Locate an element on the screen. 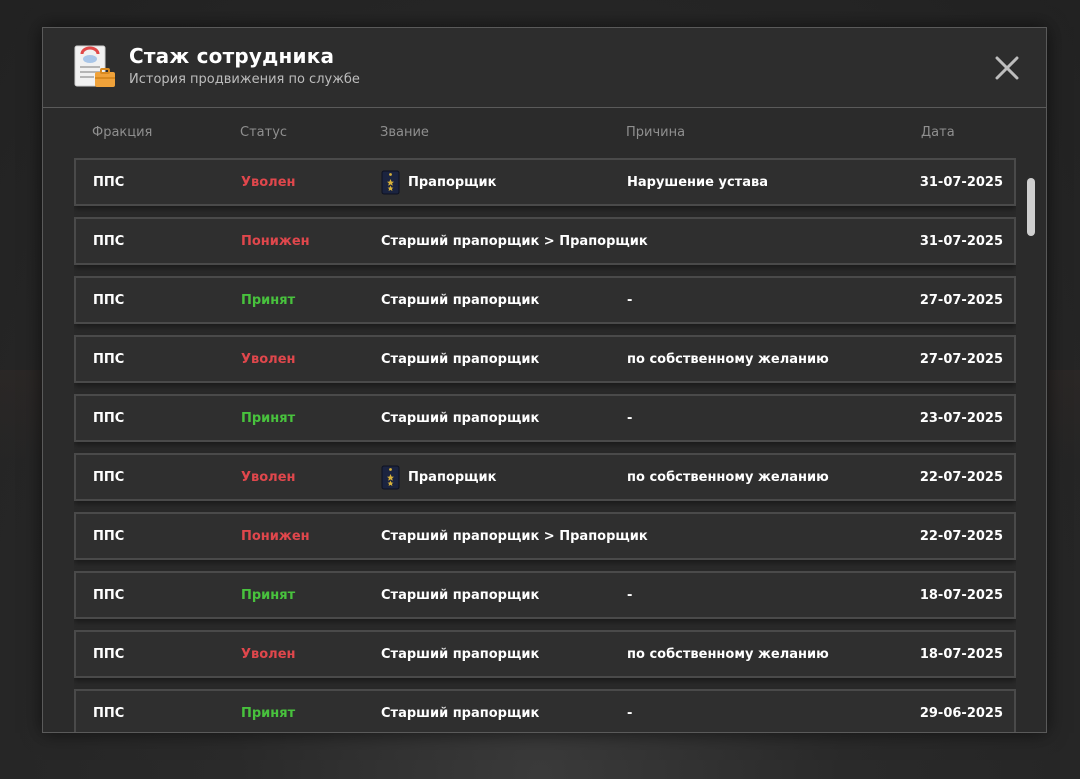 This screenshot has width=1080, height=779. close-button is located at coordinates (1007, 68).